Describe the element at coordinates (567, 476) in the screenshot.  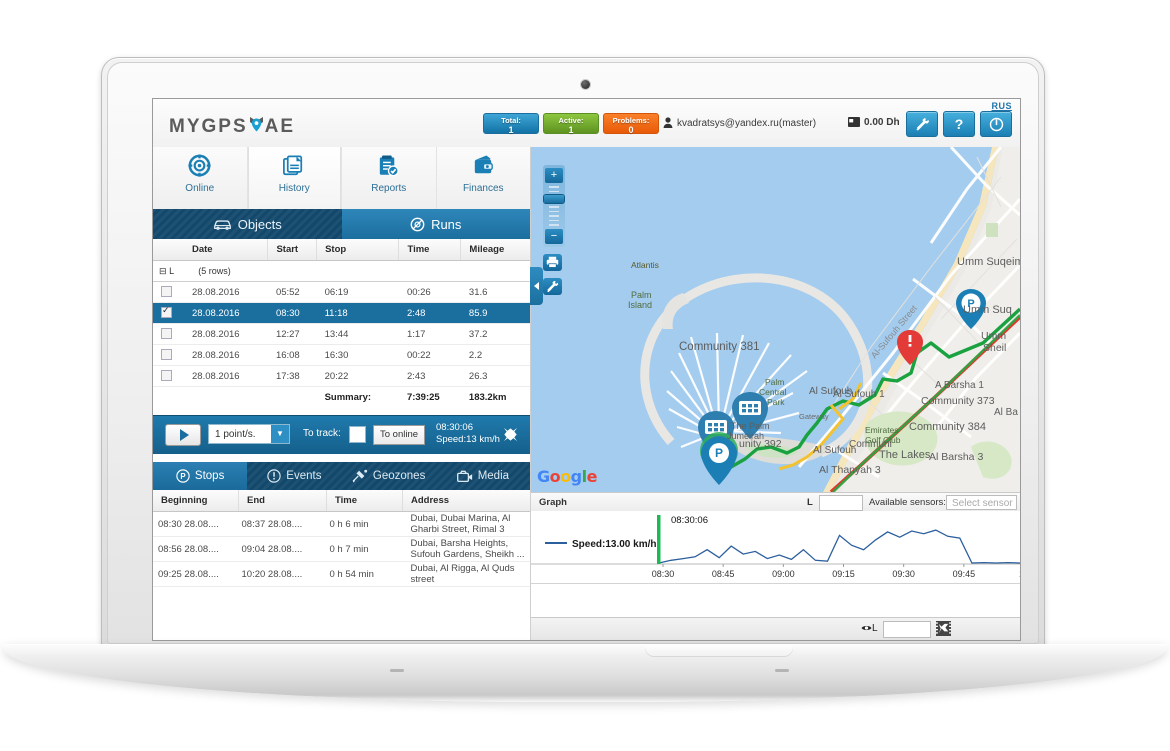
I see `google-attribution: Google` at that location.